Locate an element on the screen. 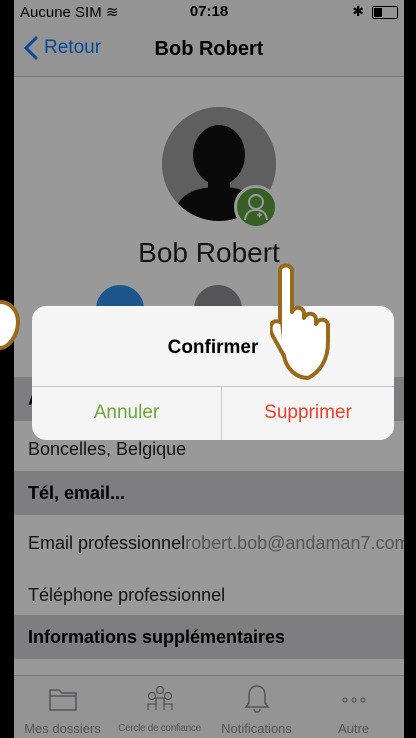 The width and height of the screenshot is (416, 738). pointing-hand-left-icon is located at coordinates (10, 325).